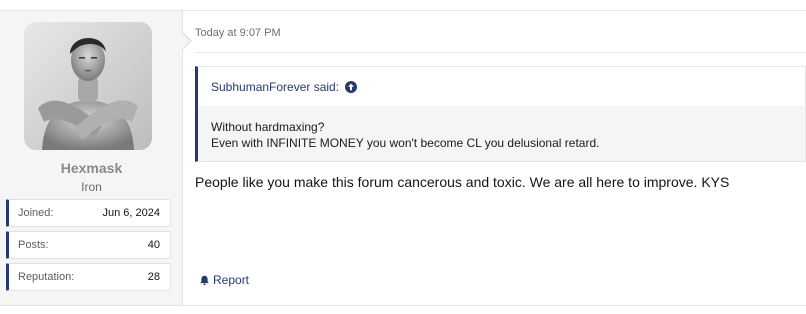 This screenshot has width=806, height=314. What do you see at coordinates (500, 52) in the screenshot?
I see `divider` at bounding box center [500, 52].